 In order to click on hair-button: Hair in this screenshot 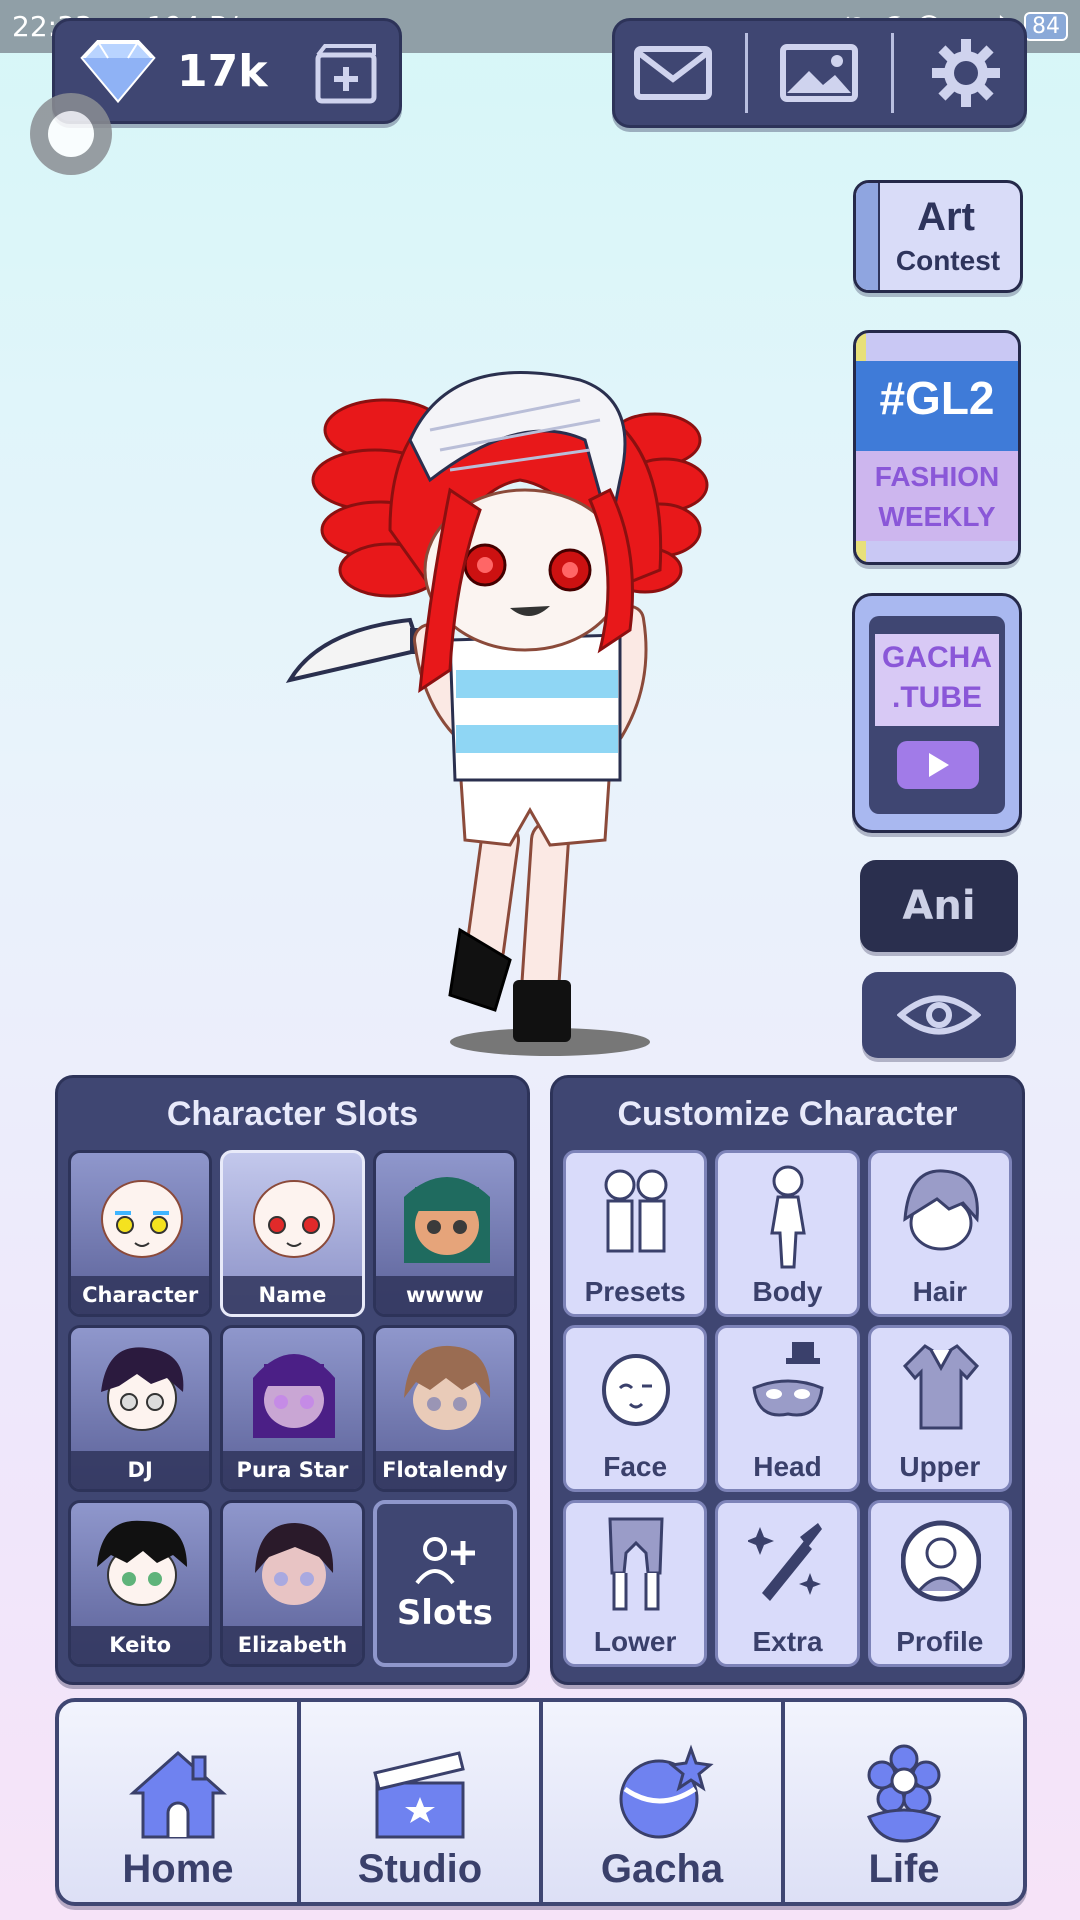, I will do `click(939, 1233)`.